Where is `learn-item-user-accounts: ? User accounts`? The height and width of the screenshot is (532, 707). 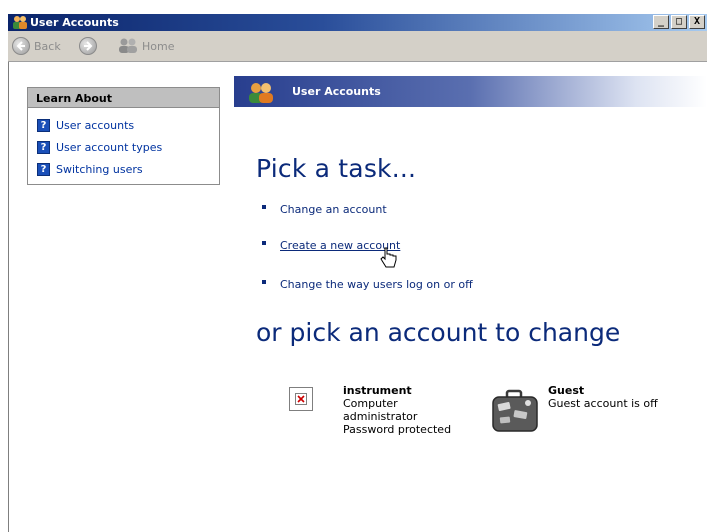 learn-item-user-accounts: ? User accounts is located at coordinates (85, 125).